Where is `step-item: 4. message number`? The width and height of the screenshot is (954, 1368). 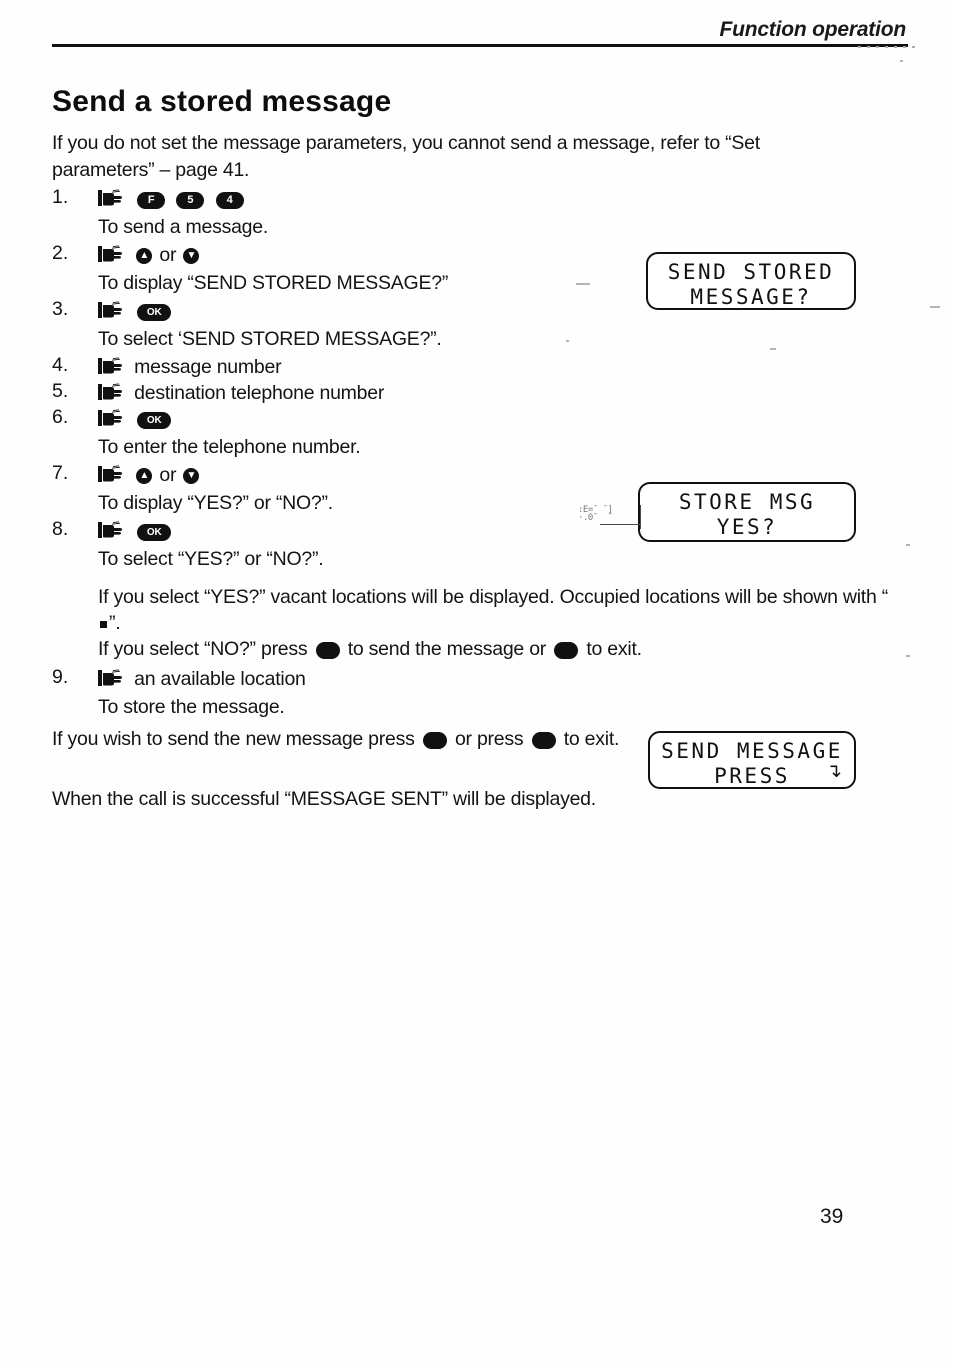 step-item: 4. message number is located at coordinates (352, 367).